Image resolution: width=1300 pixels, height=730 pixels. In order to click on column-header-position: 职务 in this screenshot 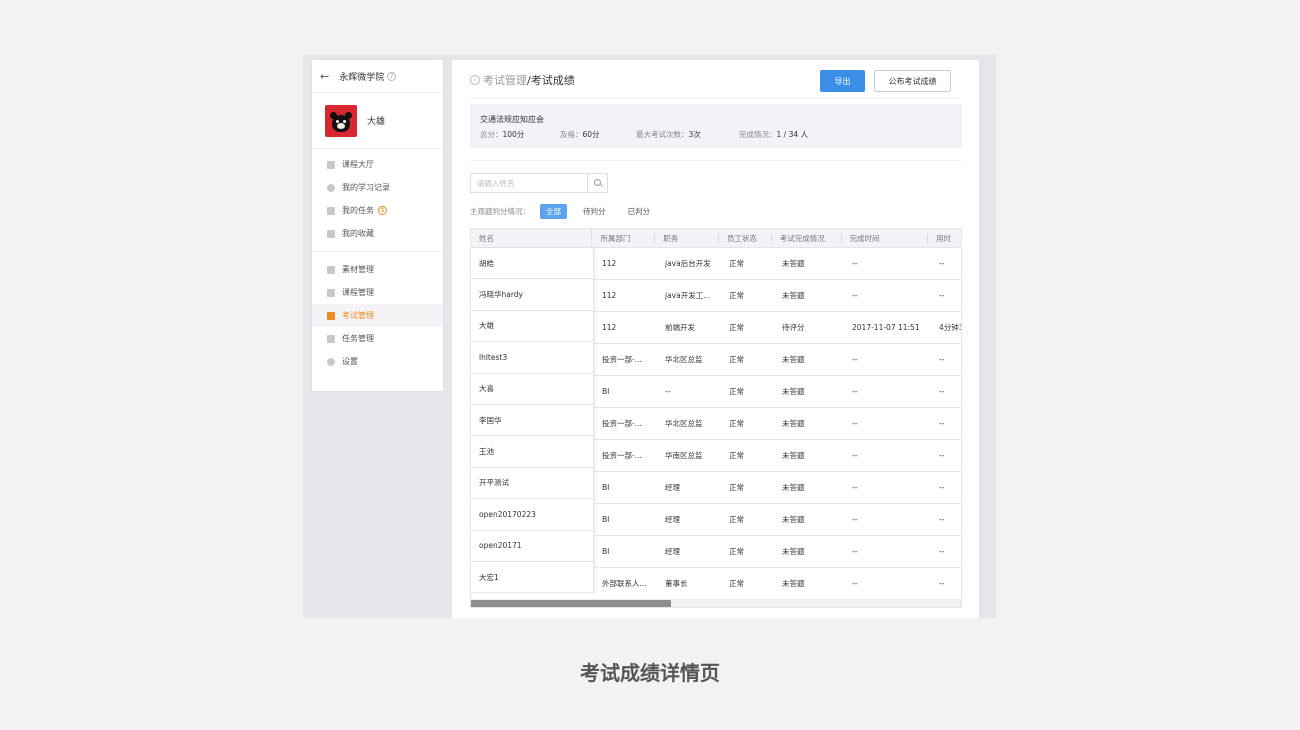, I will do `click(687, 238)`.